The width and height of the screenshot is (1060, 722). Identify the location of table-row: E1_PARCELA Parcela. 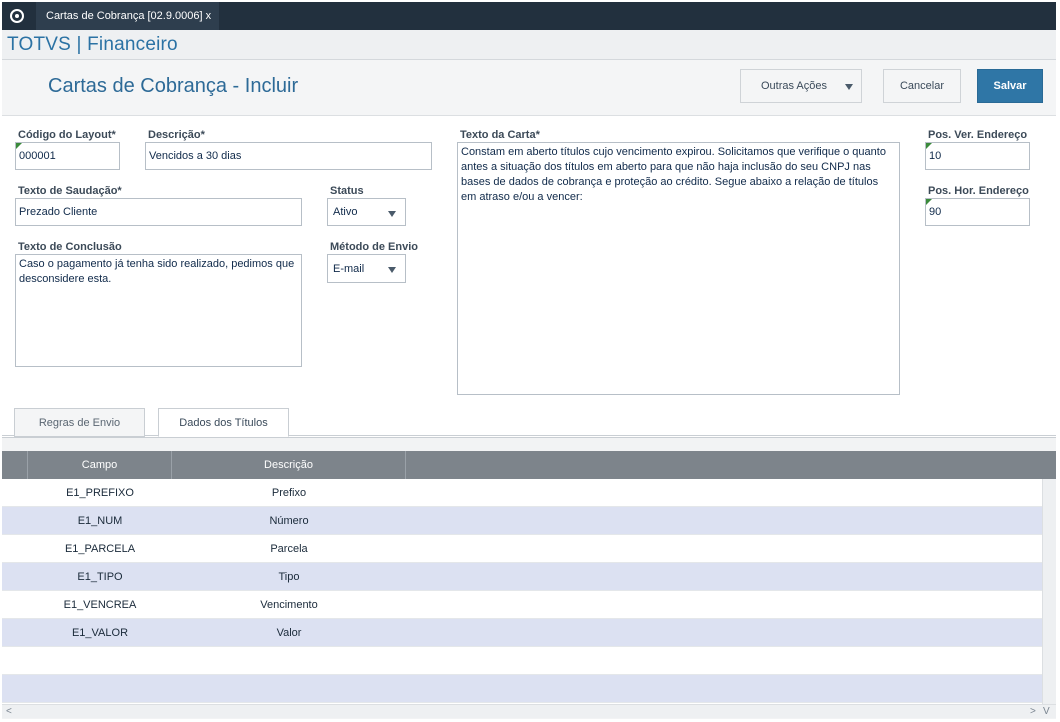
(522, 549).